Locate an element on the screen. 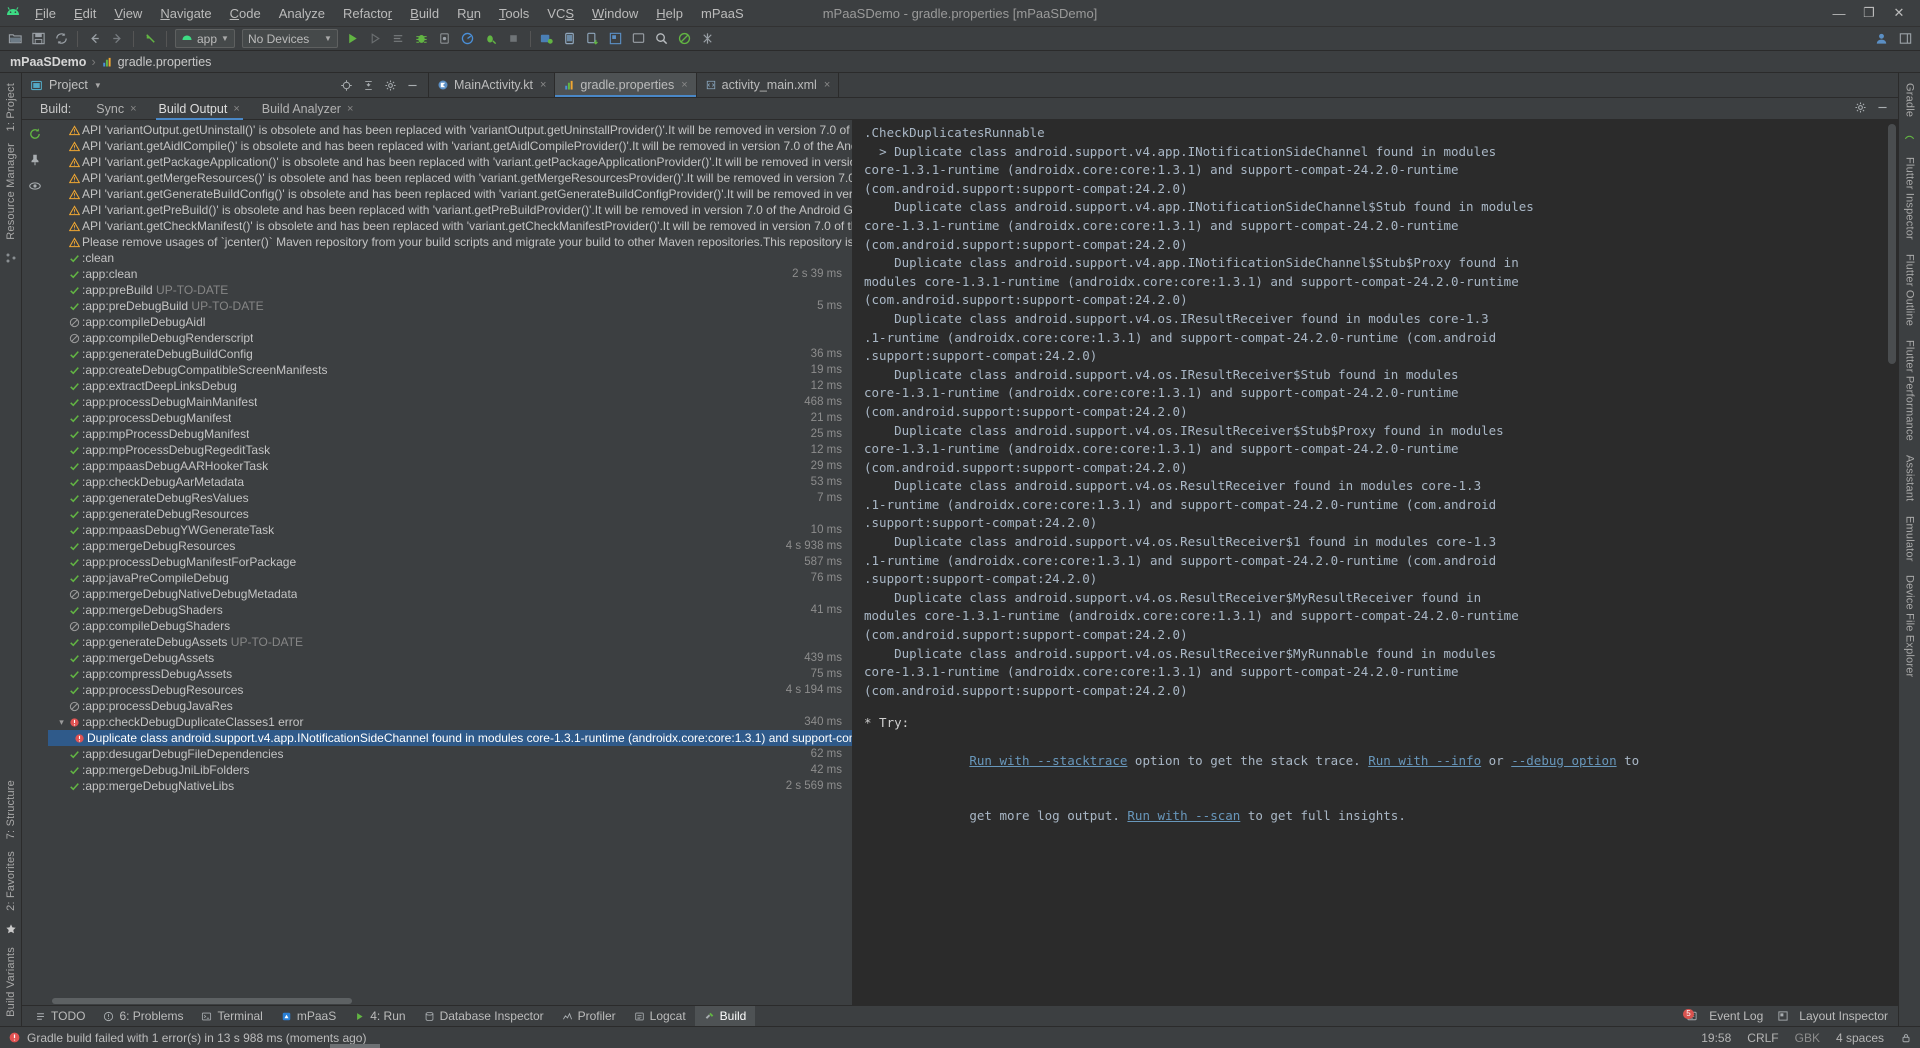 Image resolution: width=1920 pixels, height=1048 pixels. status-line-separator: CRLF is located at coordinates (1762, 1038).